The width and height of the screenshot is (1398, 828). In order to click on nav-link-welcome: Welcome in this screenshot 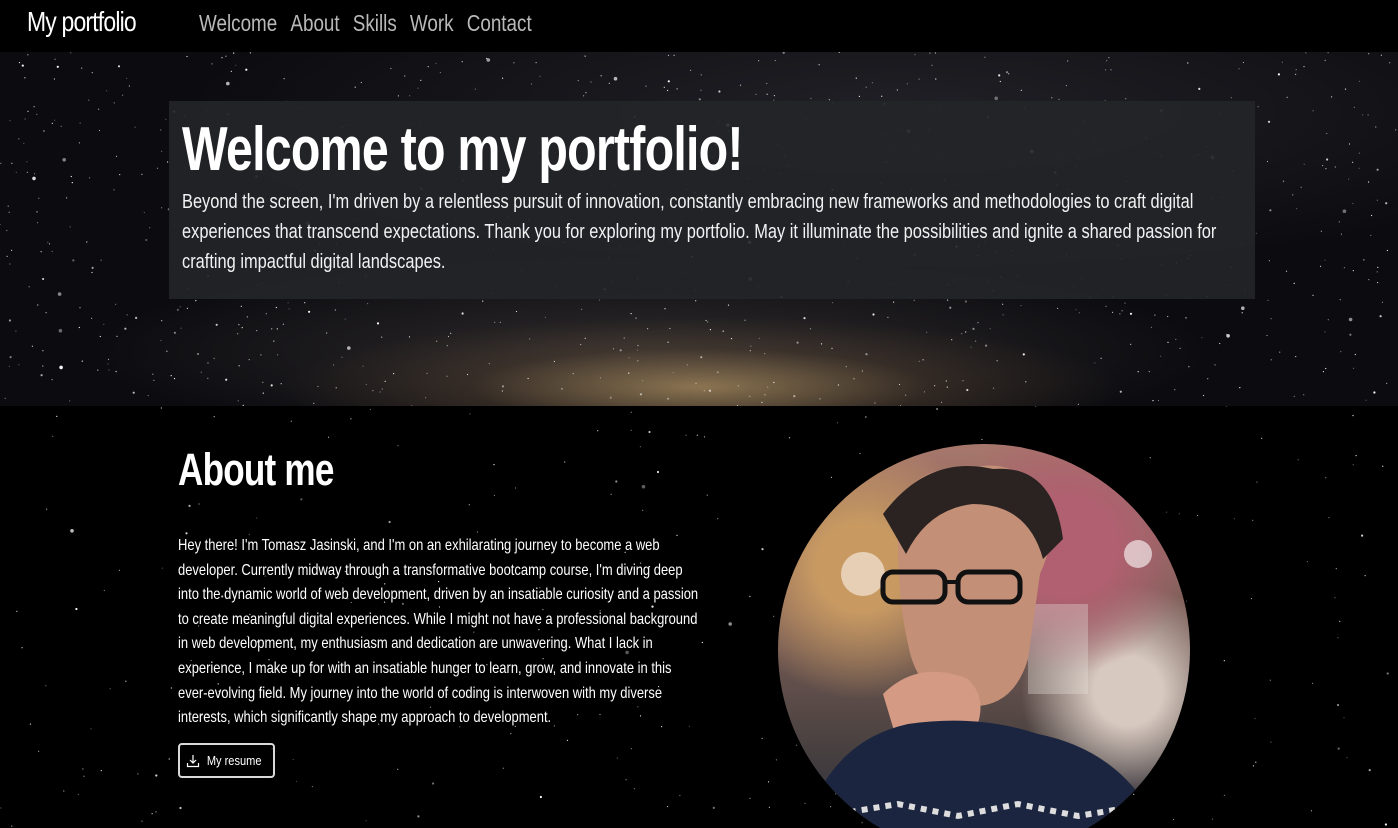, I will do `click(238, 23)`.